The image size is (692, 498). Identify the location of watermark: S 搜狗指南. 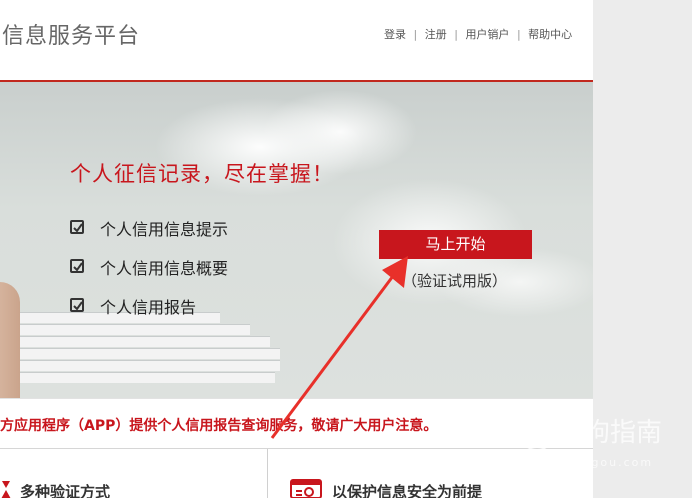
(591, 431).